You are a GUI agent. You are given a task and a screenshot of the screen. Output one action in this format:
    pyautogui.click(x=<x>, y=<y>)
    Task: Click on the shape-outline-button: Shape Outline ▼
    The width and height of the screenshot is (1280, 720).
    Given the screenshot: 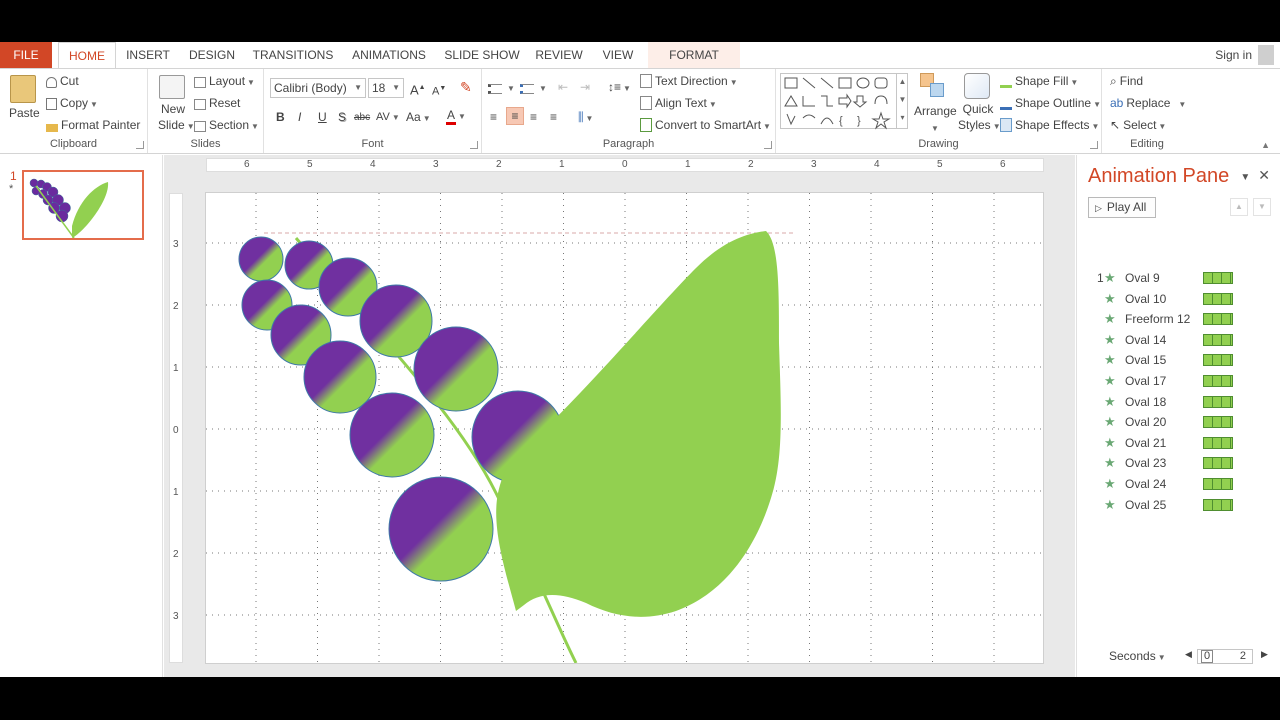 What is the action you would take?
    pyautogui.click(x=1050, y=104)
    